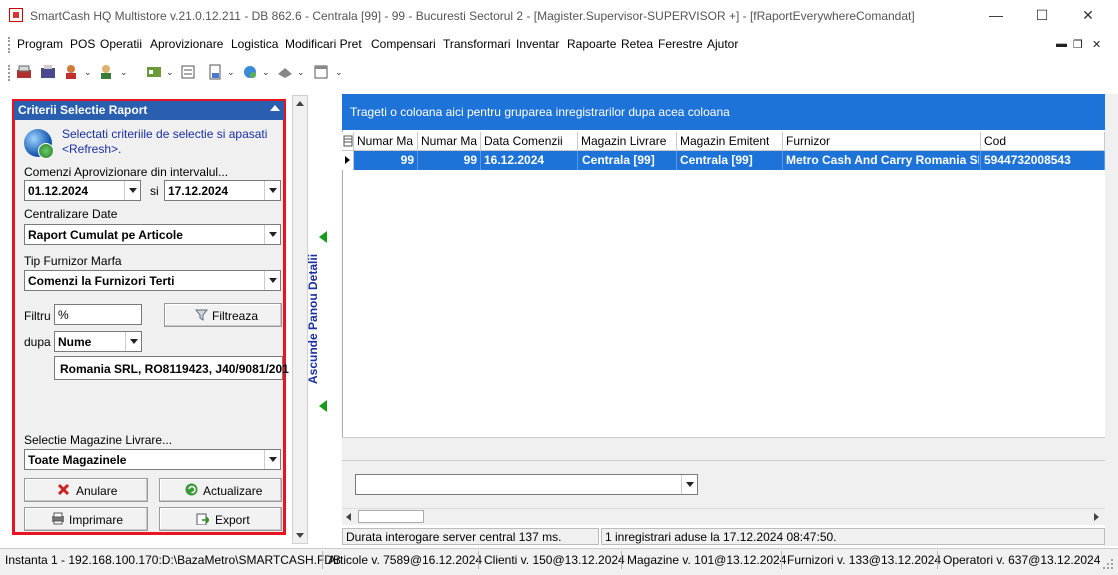  What do you see at coordinates (323, 44) in the screenshot?
I see `menu-modificari-pret: Modificari Pret` at bounding box center [323, 44].